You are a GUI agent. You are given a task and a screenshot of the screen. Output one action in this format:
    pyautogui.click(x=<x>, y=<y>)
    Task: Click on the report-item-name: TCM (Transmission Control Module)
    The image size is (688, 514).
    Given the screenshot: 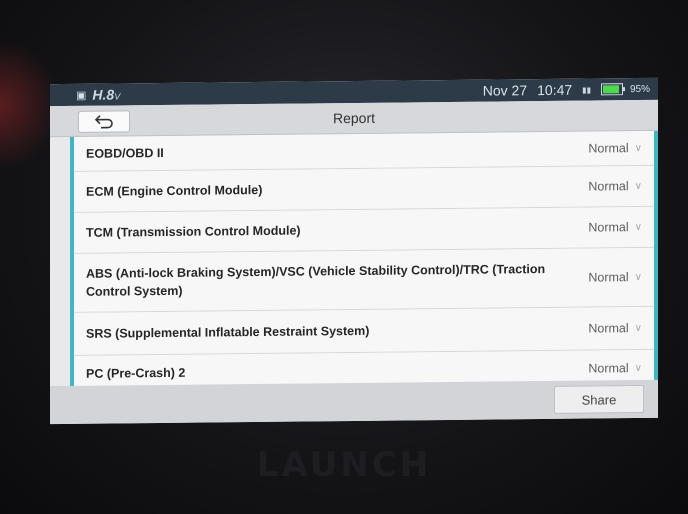 What is the action you would take?
    pyautogui.click(x=193, y=231)
    